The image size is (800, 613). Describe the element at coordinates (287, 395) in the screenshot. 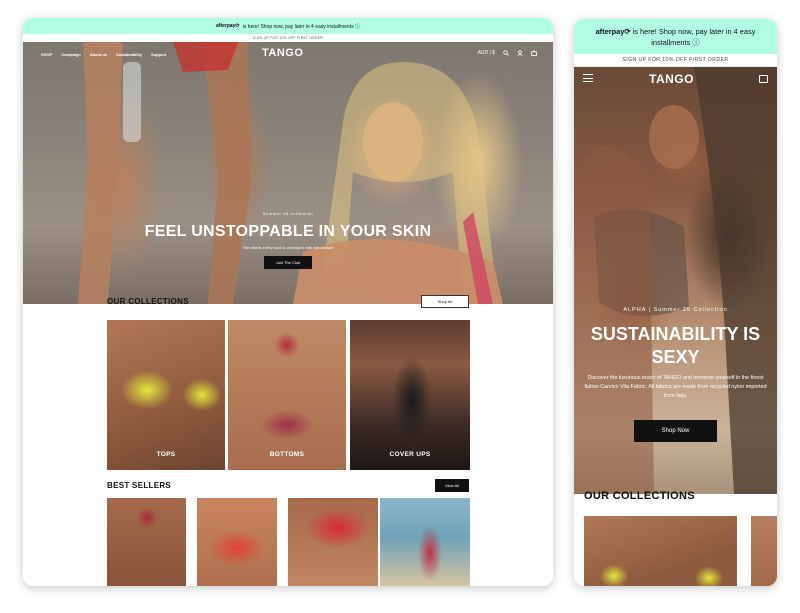

I see `collection-card-bottoms: BOTTOMS` at that location.